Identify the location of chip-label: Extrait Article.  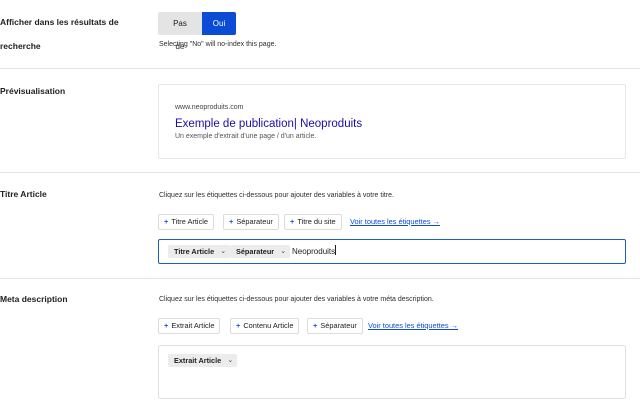
(193, 325).